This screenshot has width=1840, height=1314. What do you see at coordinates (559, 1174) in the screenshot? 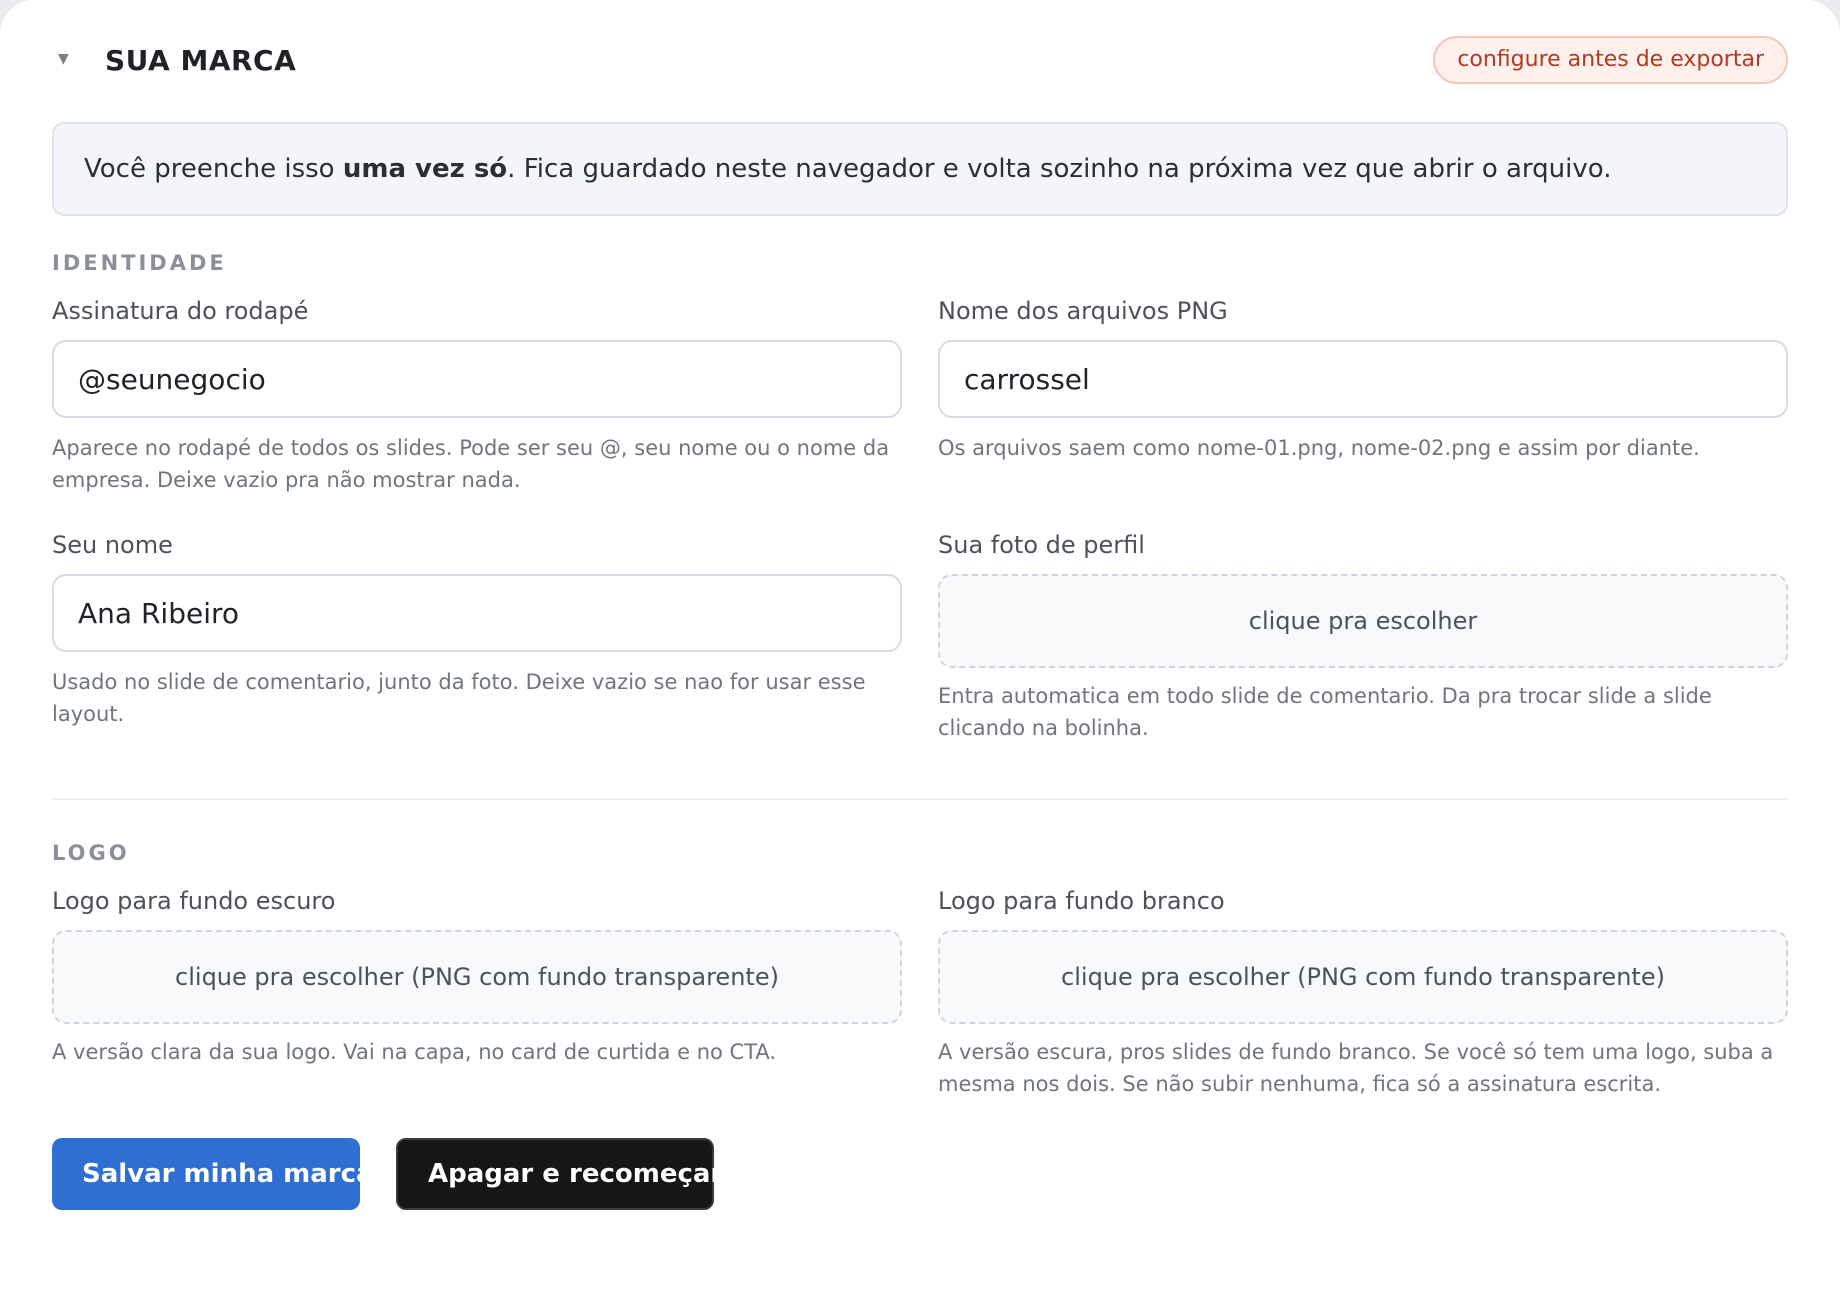
I see `reset-brand-button: Apagar e recomeçar` at bounding box center [559, 1174].